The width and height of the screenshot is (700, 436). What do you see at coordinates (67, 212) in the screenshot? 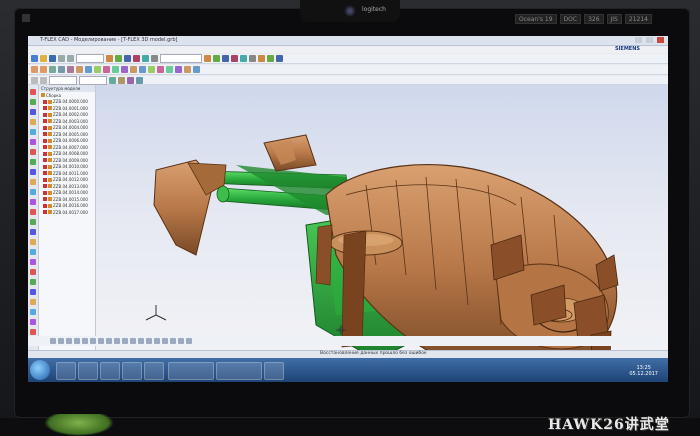
I see `tree-item: ZZB.04.0017.000` at bounding box center [67, 212].